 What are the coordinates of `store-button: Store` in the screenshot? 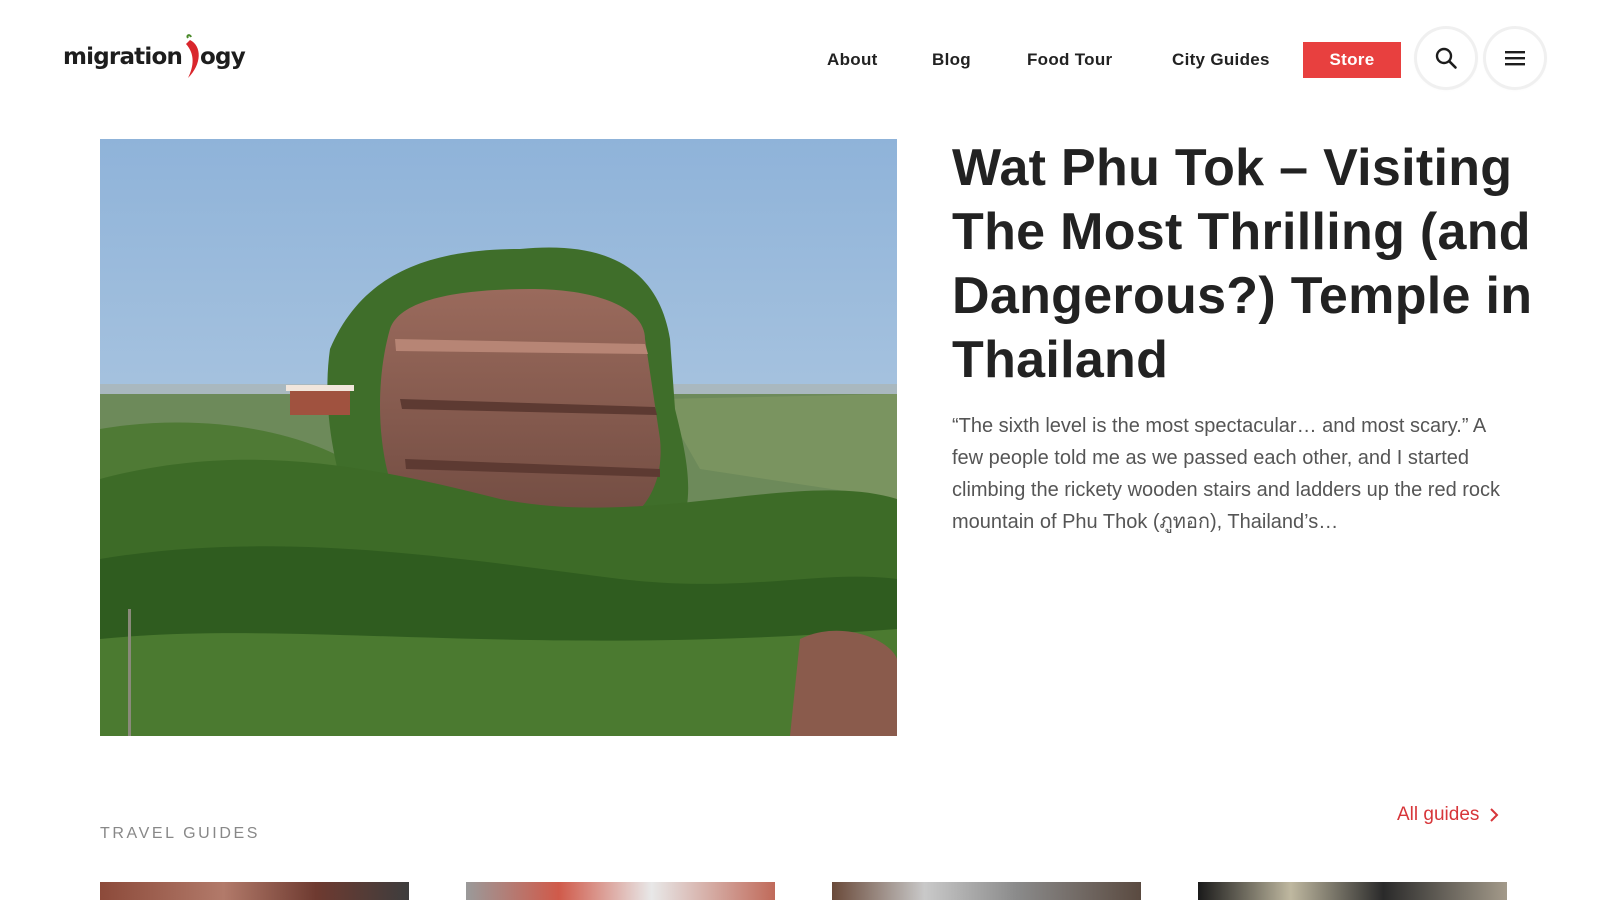 It's located at (1352, 60).